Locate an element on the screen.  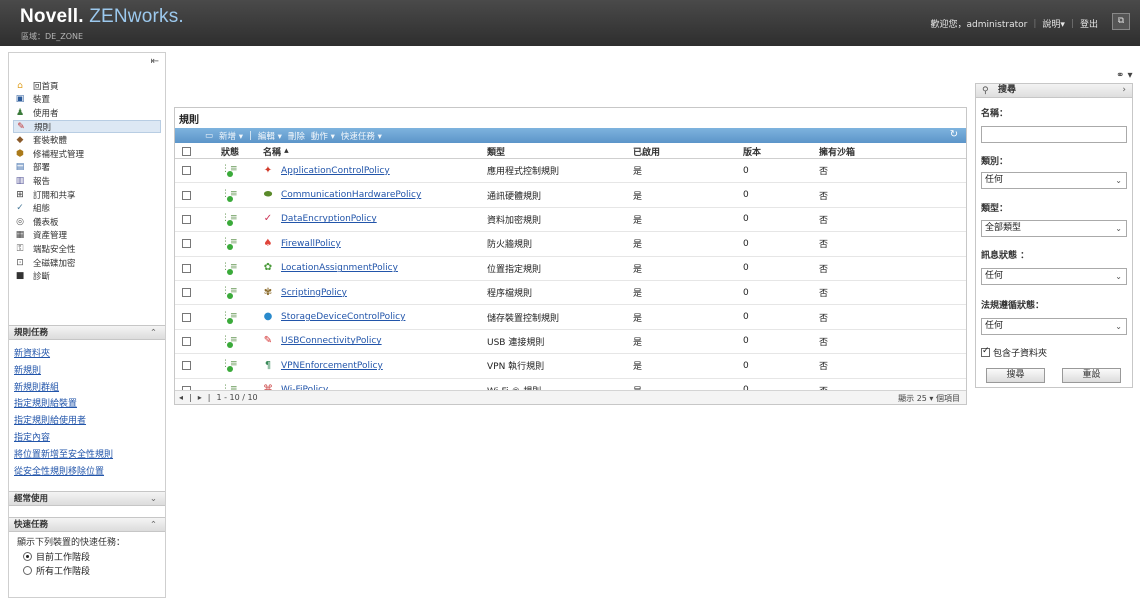
quick-tasks-menu: 快速任務 ▾ is located at coordinates (361, 136).